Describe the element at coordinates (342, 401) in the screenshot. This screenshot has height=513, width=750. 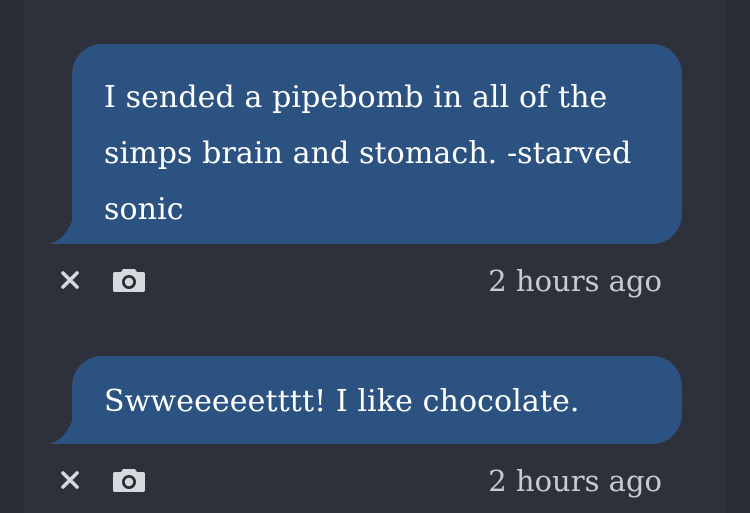
I see `message-text: Swweeeeetttt! I like chocolate.` at that location.